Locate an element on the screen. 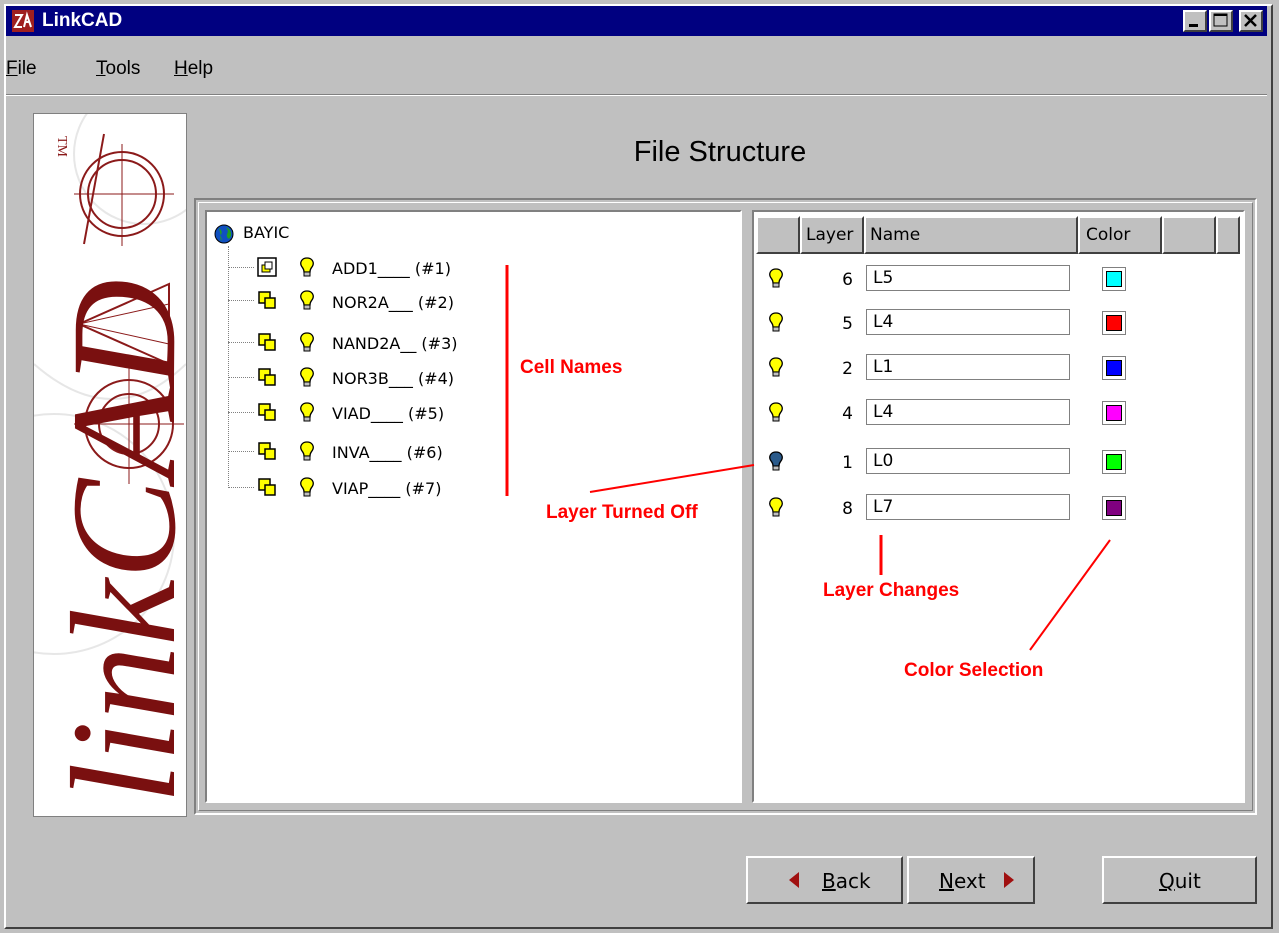 Image resolution: width=1279 pixels, height=933 pixels. quit-button: Quit is located at coordinates (1179, 880).